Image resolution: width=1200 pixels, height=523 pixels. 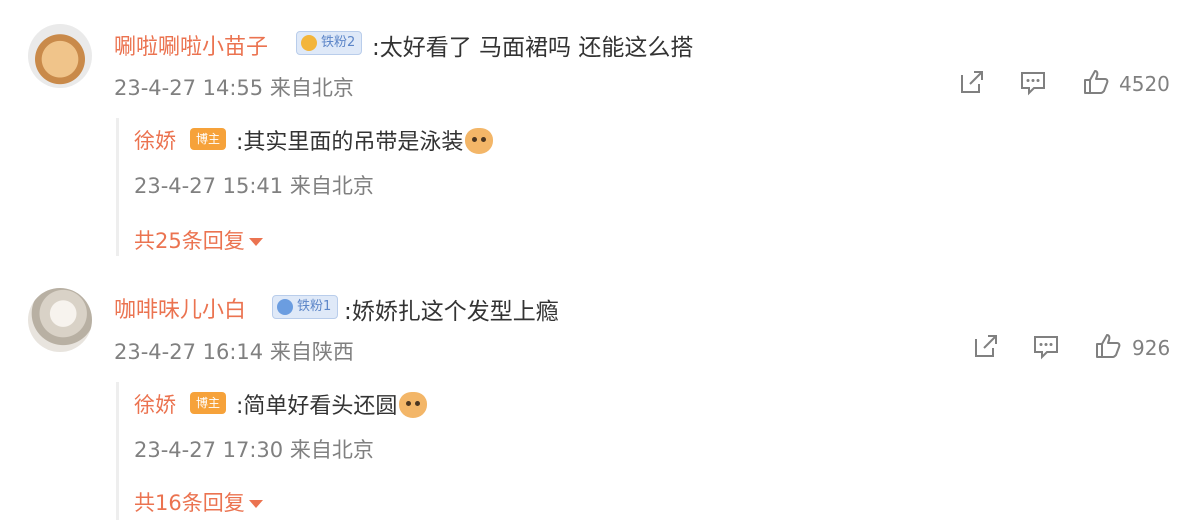 I want to click on reply-meta: 23-4-27 17:30 来自北京, so click(x=254, y=450).